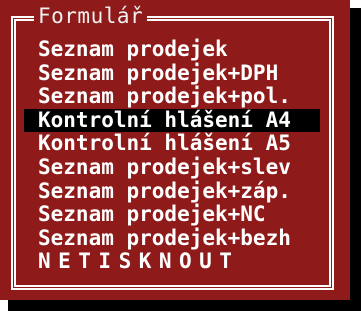  What do you see at coordinates (355, 159) in the screenshot?
I see `window-shadow-right` at bounding box center [355, 159].